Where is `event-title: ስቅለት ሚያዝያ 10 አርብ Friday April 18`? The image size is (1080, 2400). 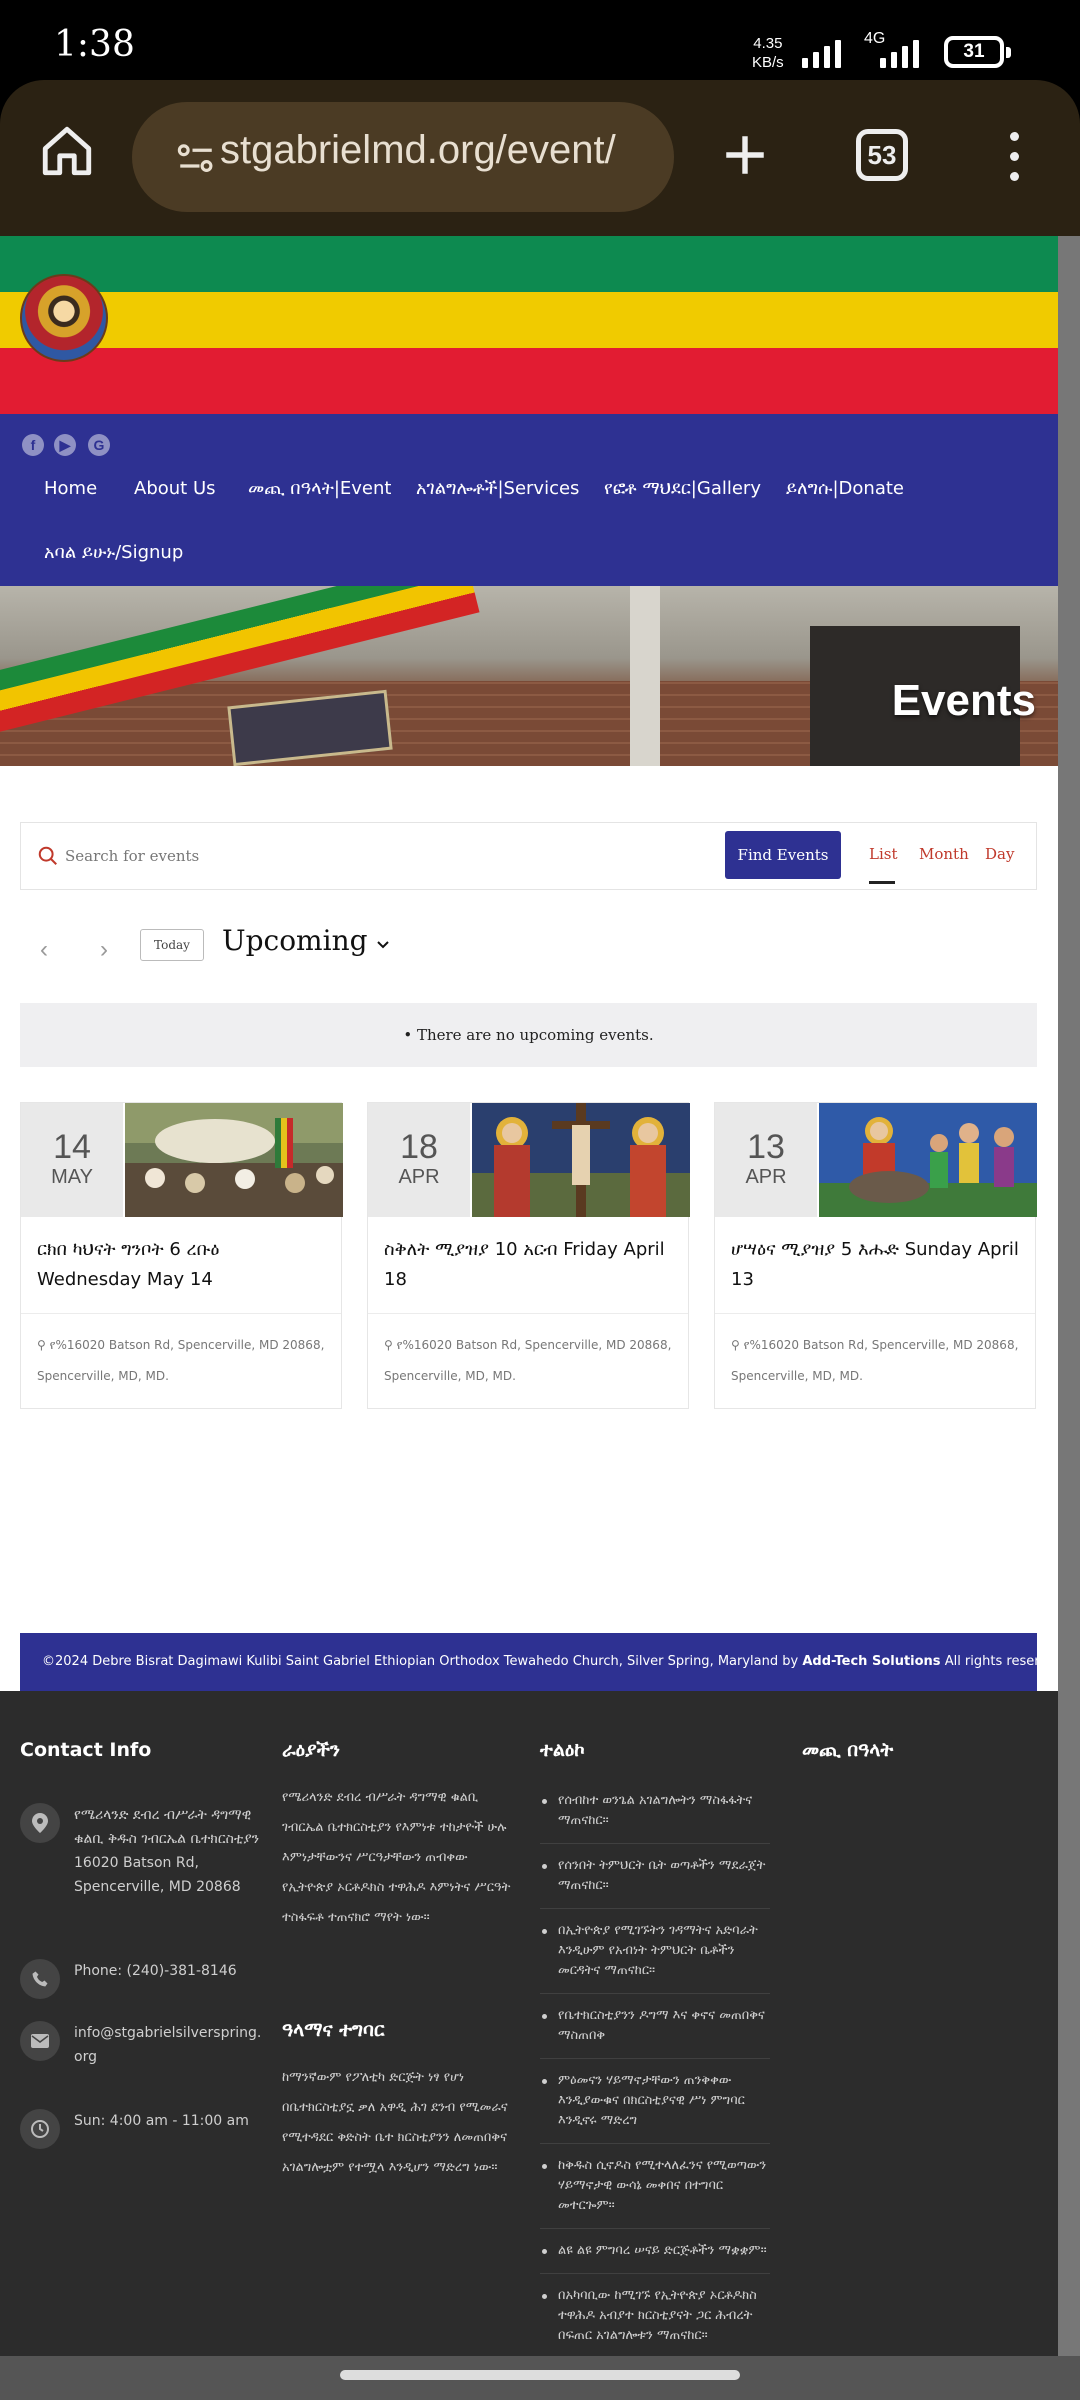 event-title: ስቅለት ሚያዝያ 10 አርብ Friday April 18 is located at coordinates (528, 1265).